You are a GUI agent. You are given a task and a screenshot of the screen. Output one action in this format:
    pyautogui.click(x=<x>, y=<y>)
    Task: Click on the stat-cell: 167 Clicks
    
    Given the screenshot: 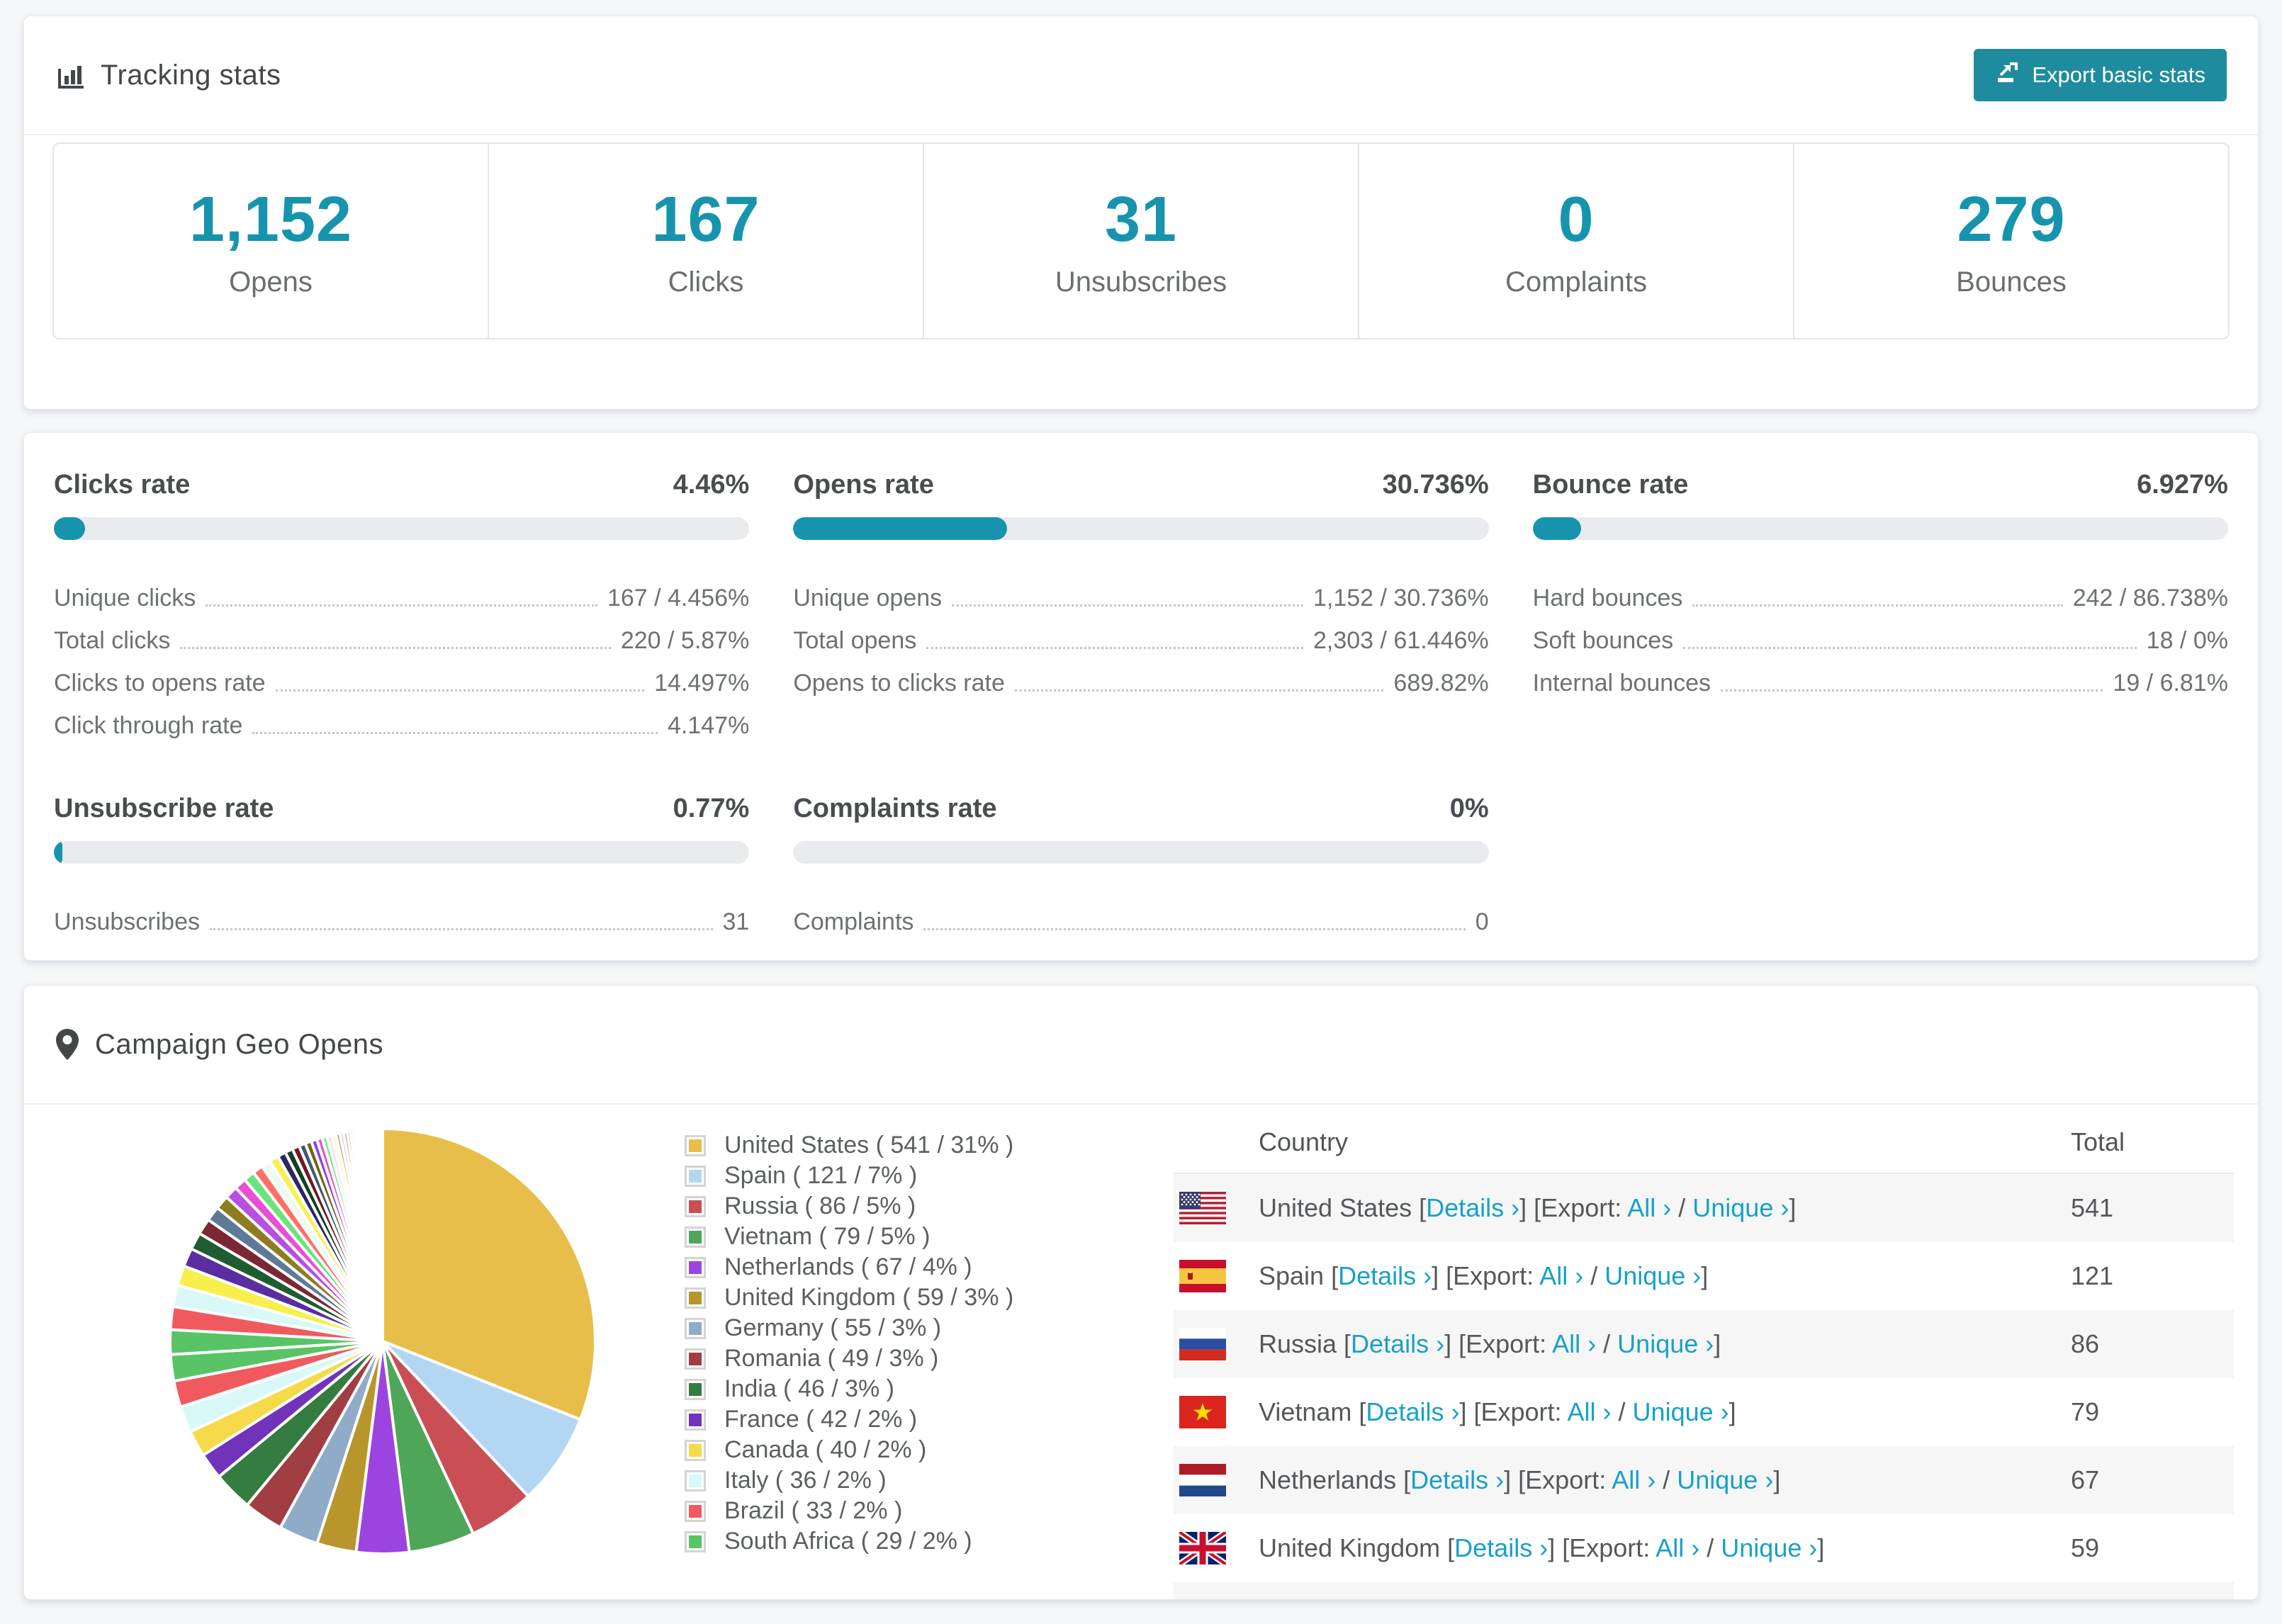 What is the action you would take?
    pyautogui.click(x=706, y=241)
    